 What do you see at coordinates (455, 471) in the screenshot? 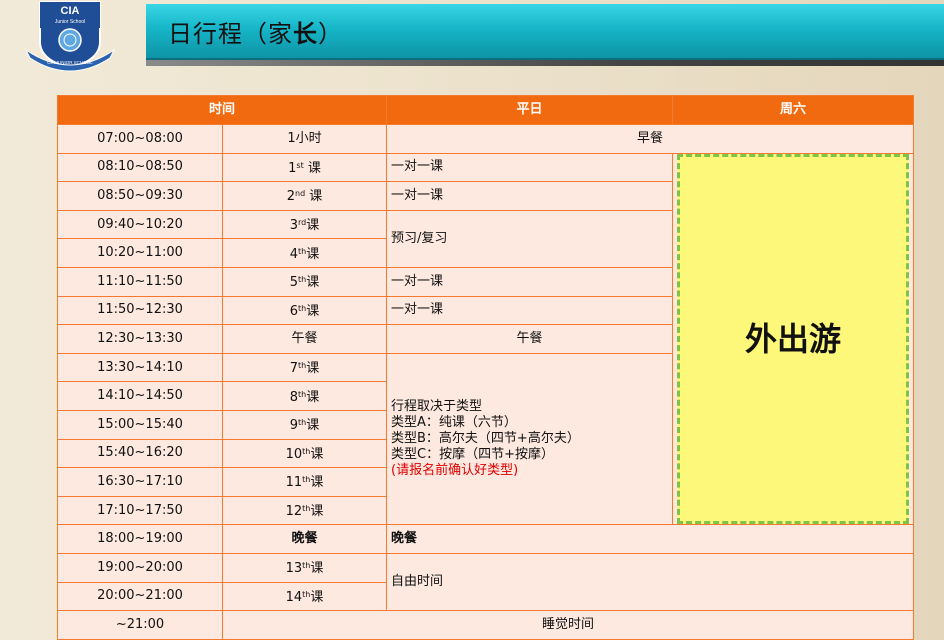
I see `notes-warning: (请报名前确认好类型)` at bounding box center [455, 471].